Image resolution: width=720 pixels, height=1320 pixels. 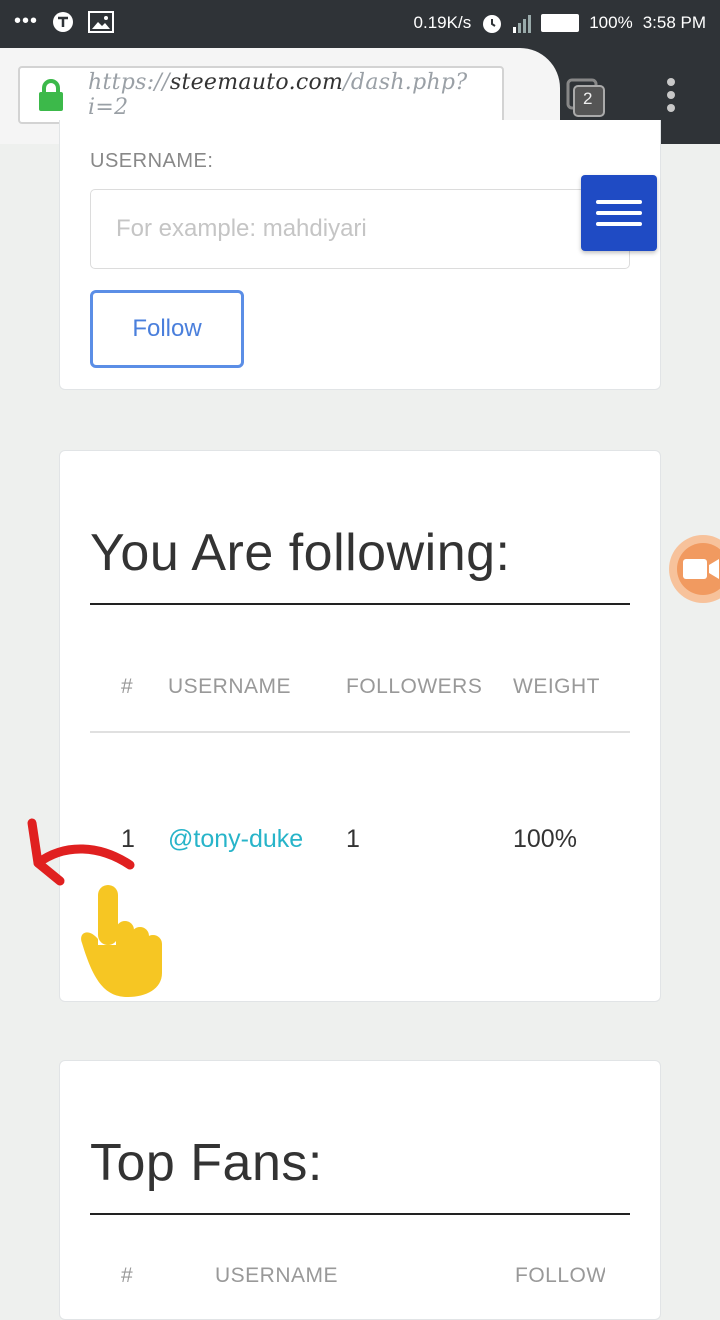 I want to click on more-icon: •••, so click(x=26, y=21).